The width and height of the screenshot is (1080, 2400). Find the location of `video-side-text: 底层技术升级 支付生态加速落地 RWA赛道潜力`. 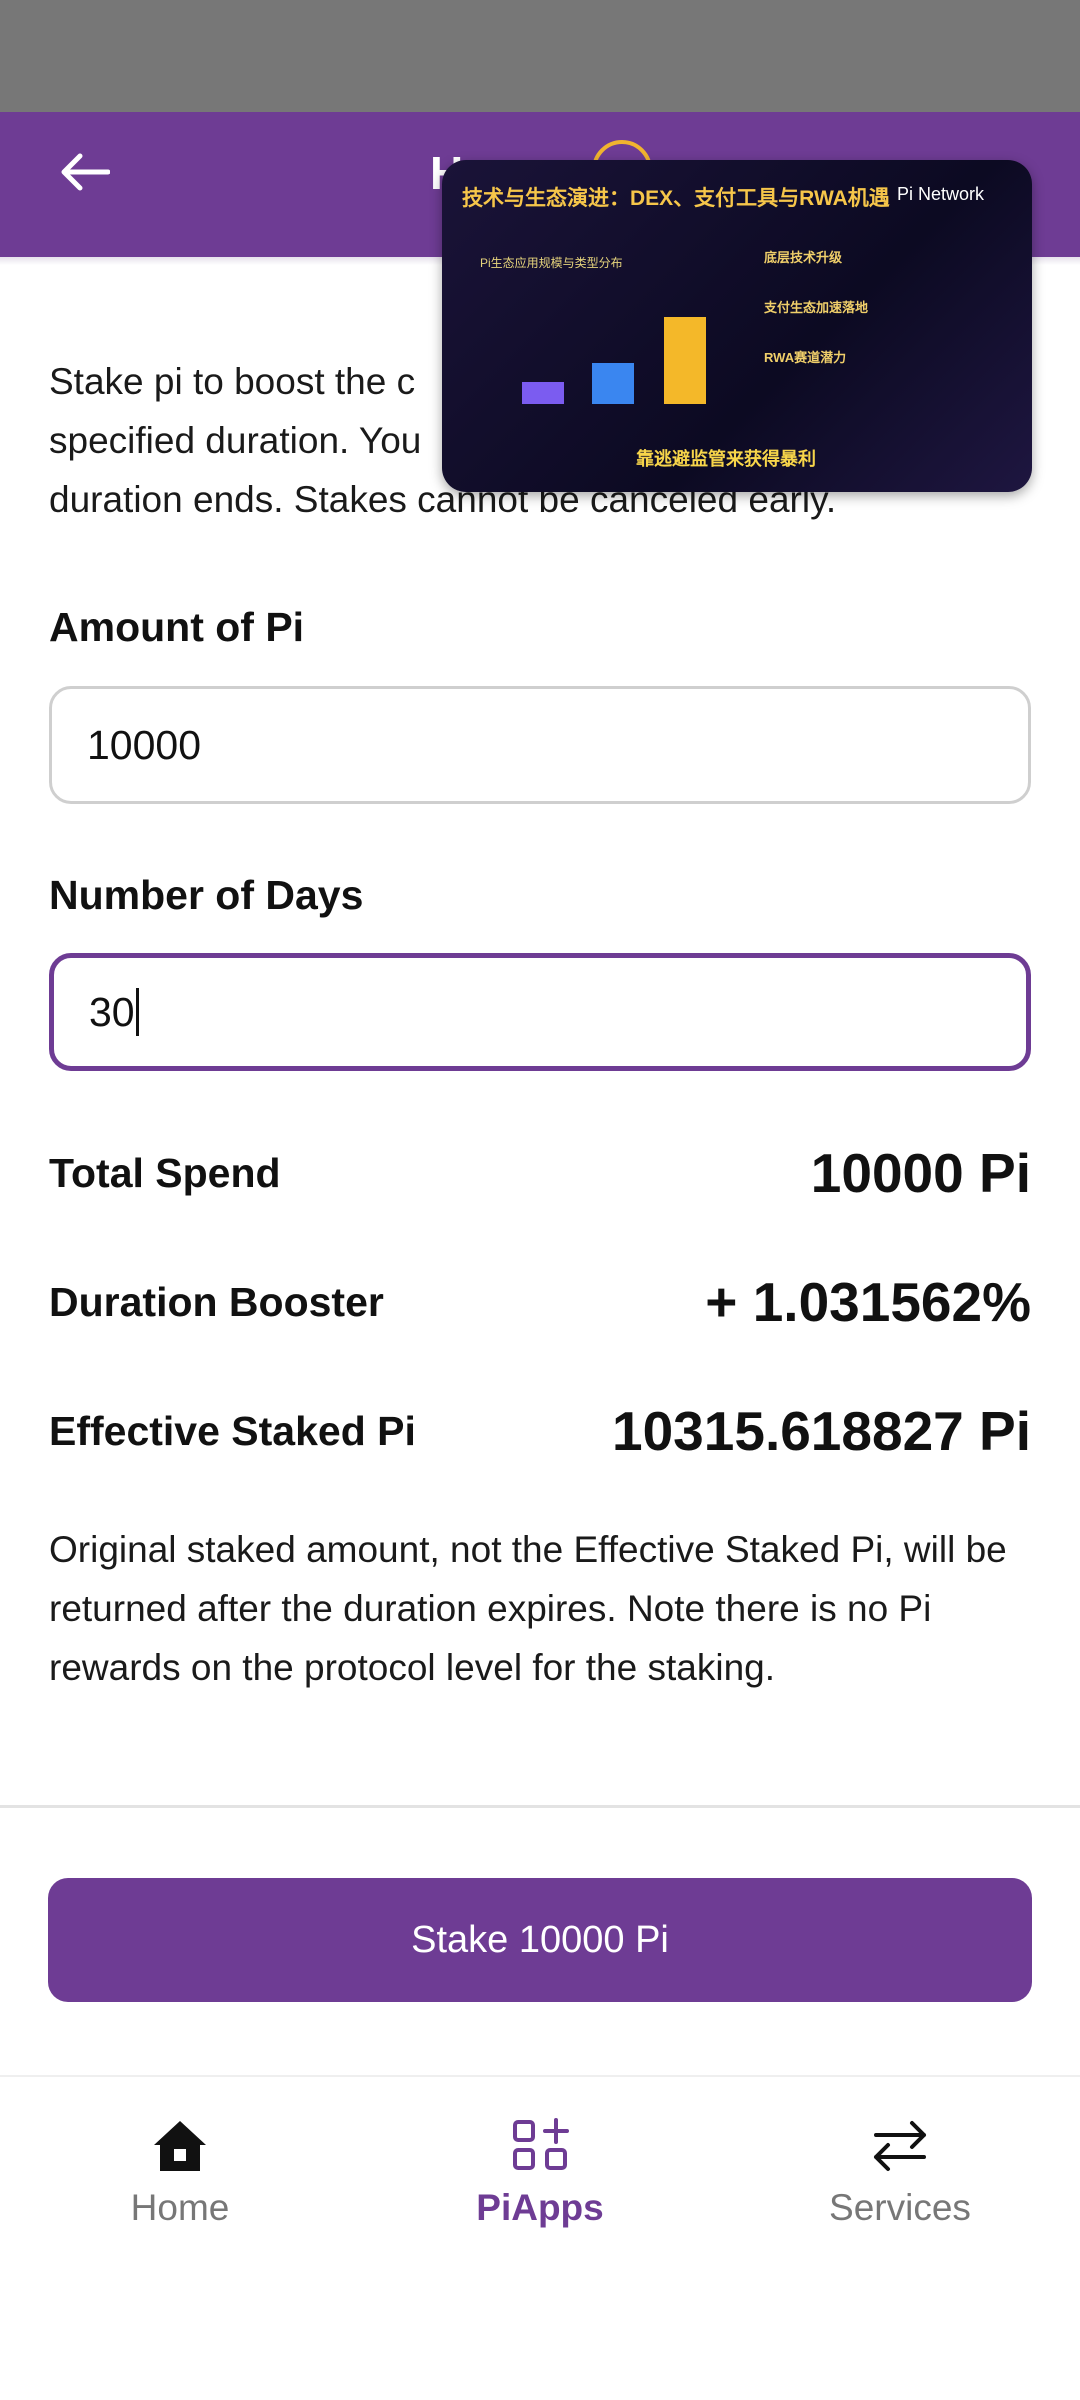

video-side-text: 底层技术升级 支付生态加速落地 RWA赛道潜力 is located at coordinates (894, 304).